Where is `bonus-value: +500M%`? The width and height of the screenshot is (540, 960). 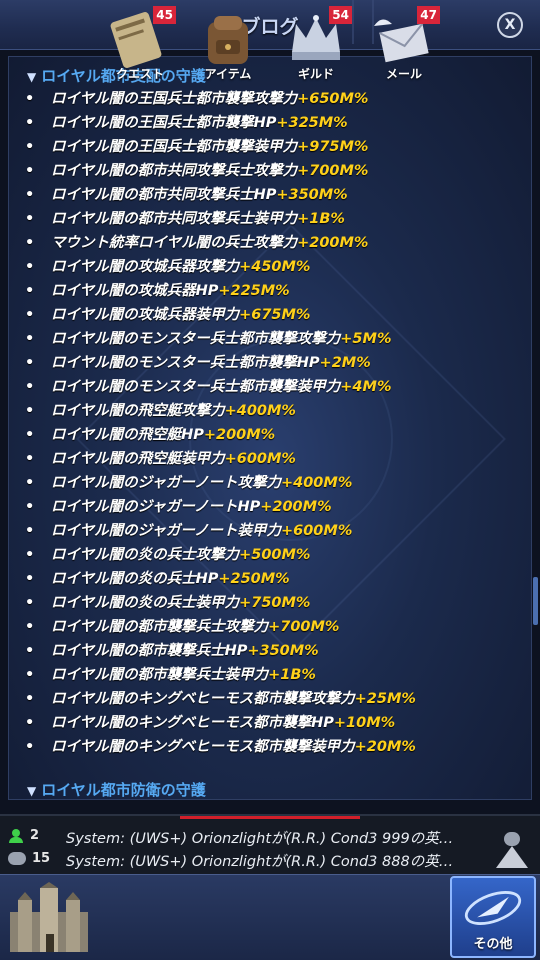
bonus-value: +500M% is located at coordinates (275, 555).